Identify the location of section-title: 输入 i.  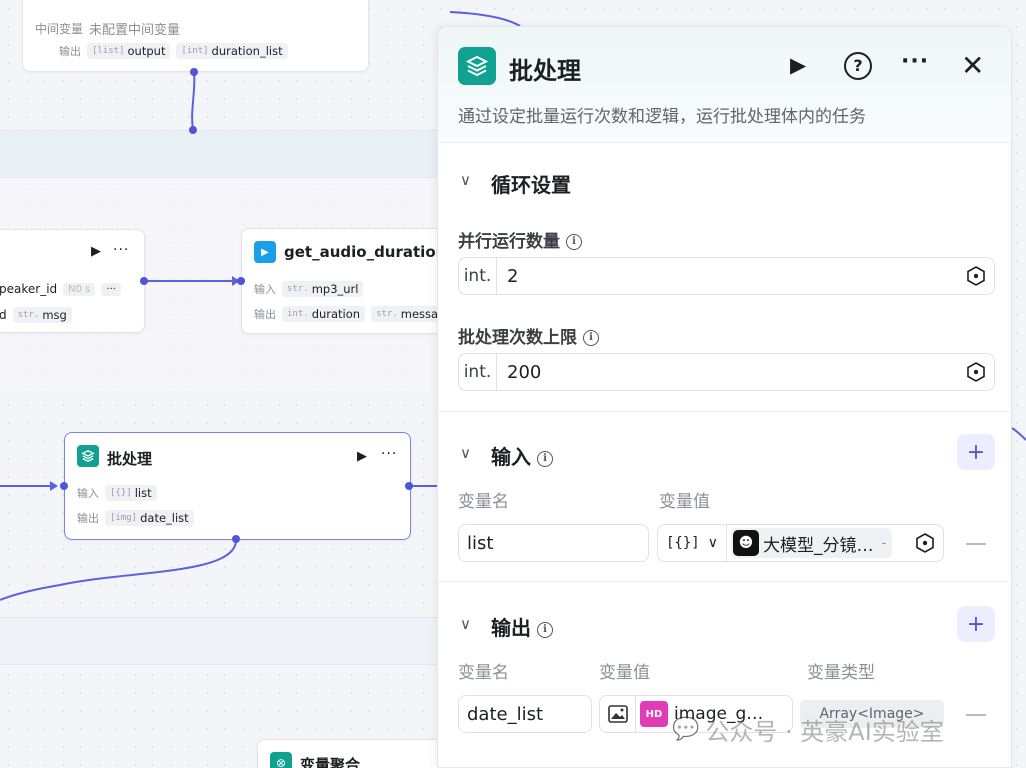
(522, 455).